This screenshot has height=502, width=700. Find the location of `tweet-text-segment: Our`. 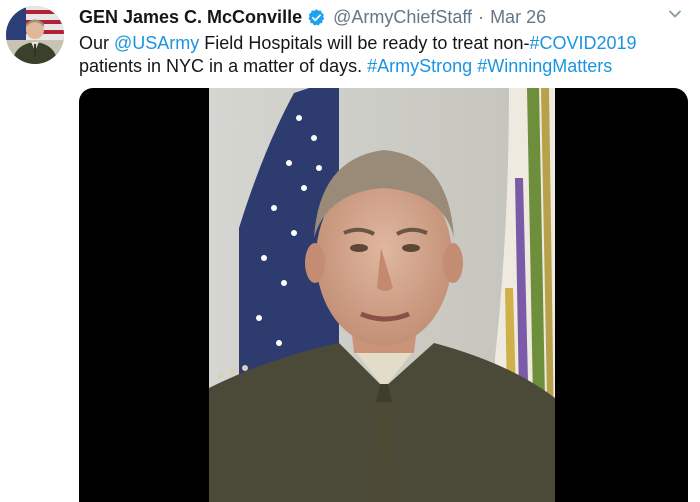

tweet-text-segment: Our is located at coordinates (97, 43).